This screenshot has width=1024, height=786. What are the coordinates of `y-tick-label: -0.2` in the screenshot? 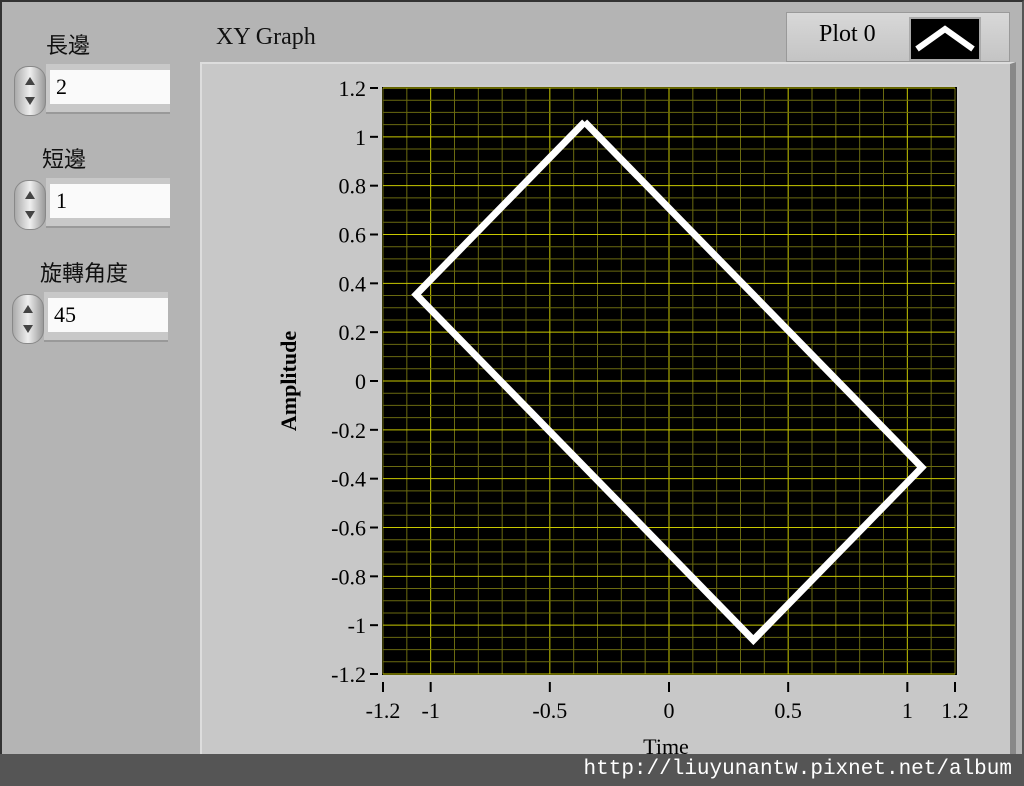 It's located at (348, 430).